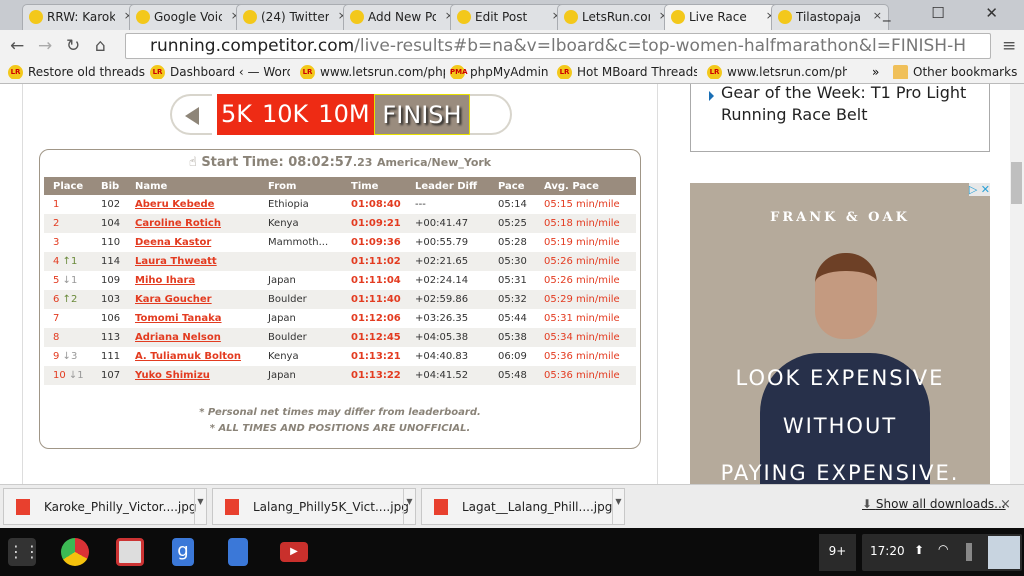 The height and width of the screenshot is (576, 1024). I want to click on bib-cell: 103, so click(109, 299).